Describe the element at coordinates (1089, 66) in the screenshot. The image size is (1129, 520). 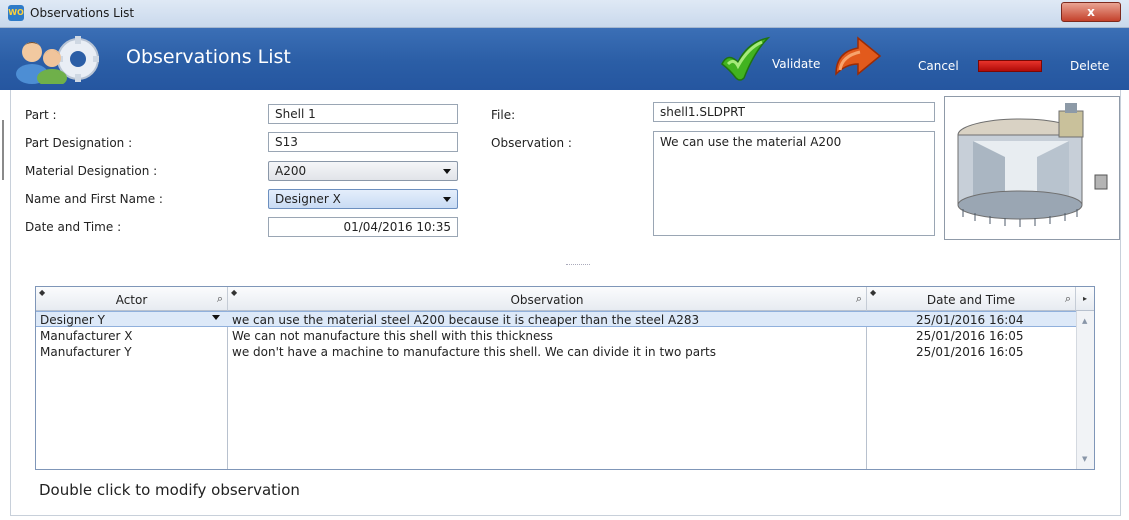
I see `delete-button: Delete` at that location.